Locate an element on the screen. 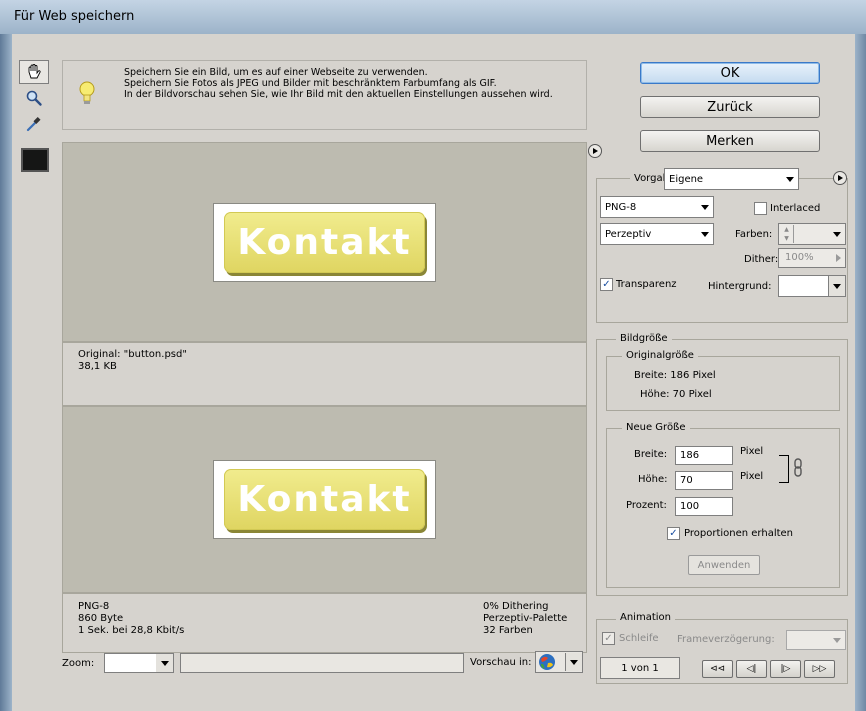 This screenshot has width=866, height=711. chain-link-icon is located at coordinates (798, 468).